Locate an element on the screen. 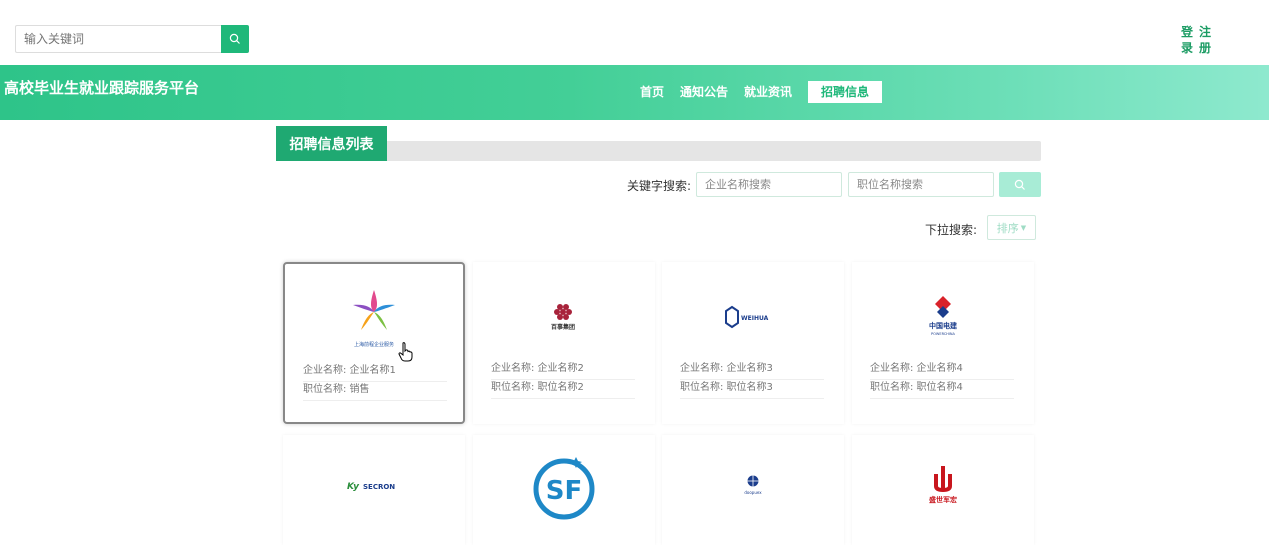  company-logo: 盛世军宏 is located at coordinates (943, 485).